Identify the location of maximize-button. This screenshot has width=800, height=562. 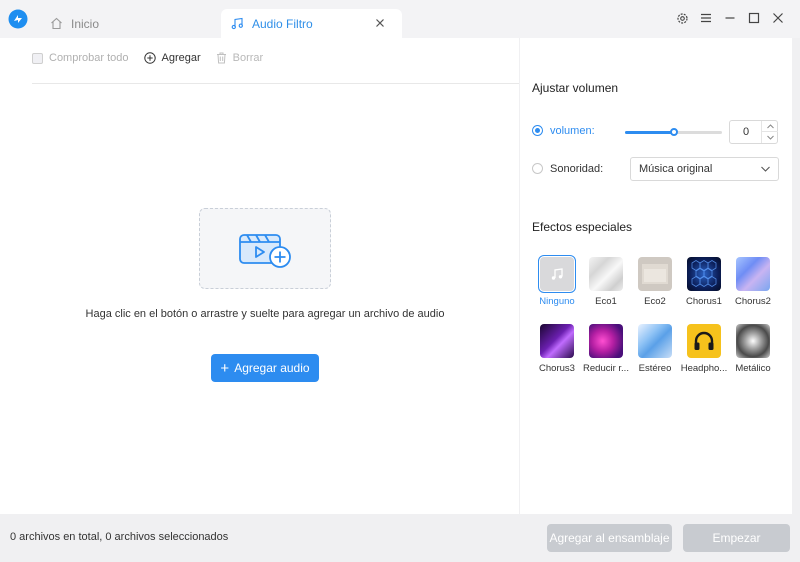
(754, 18).